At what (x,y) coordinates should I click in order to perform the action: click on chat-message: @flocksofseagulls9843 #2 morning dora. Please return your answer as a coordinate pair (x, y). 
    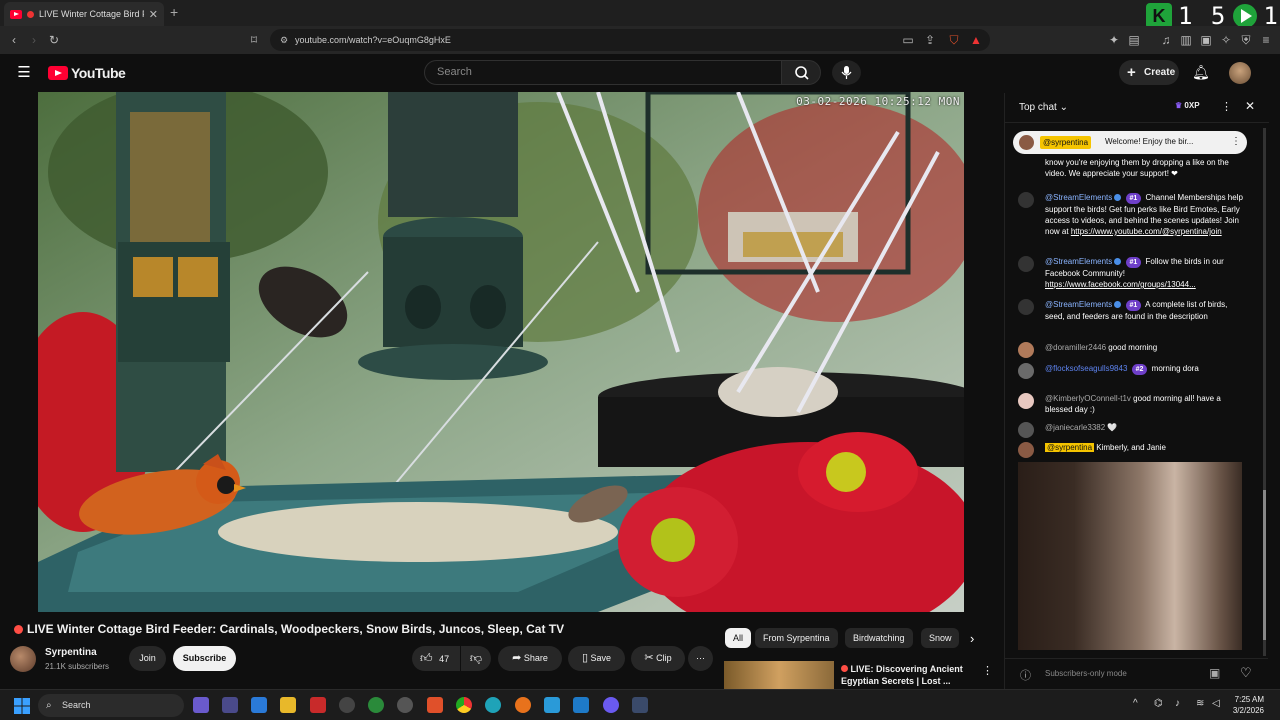
    Looking at the image, I should click on (1133, 371).